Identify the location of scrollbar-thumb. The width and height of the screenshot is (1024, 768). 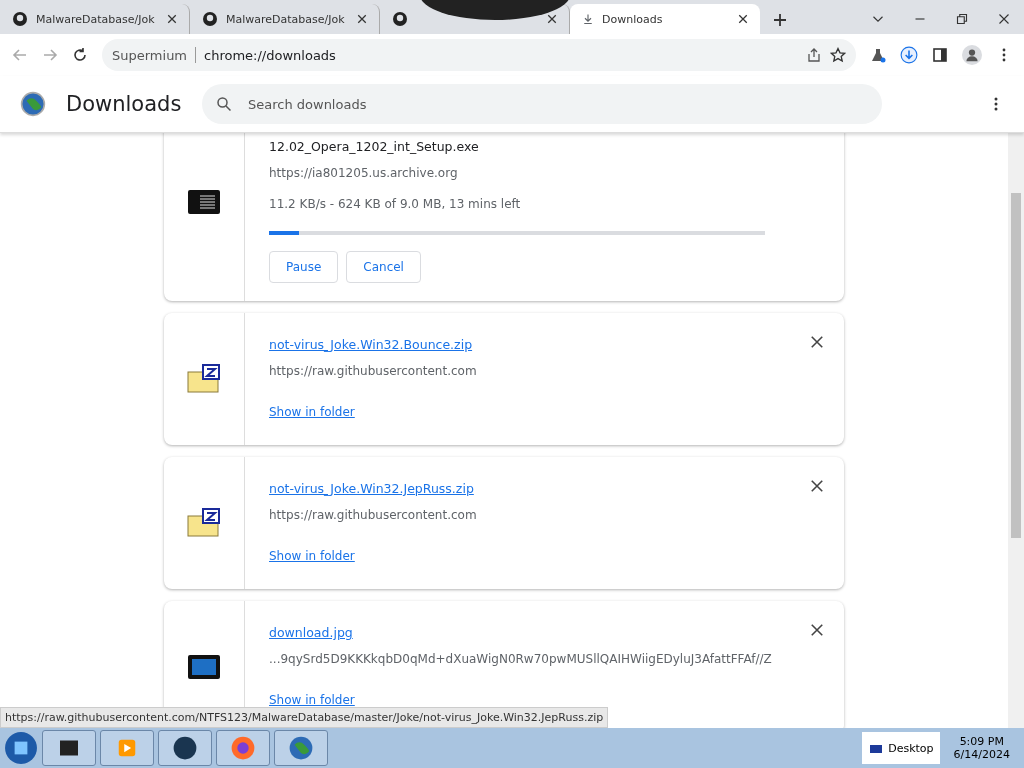
(1016, 365).